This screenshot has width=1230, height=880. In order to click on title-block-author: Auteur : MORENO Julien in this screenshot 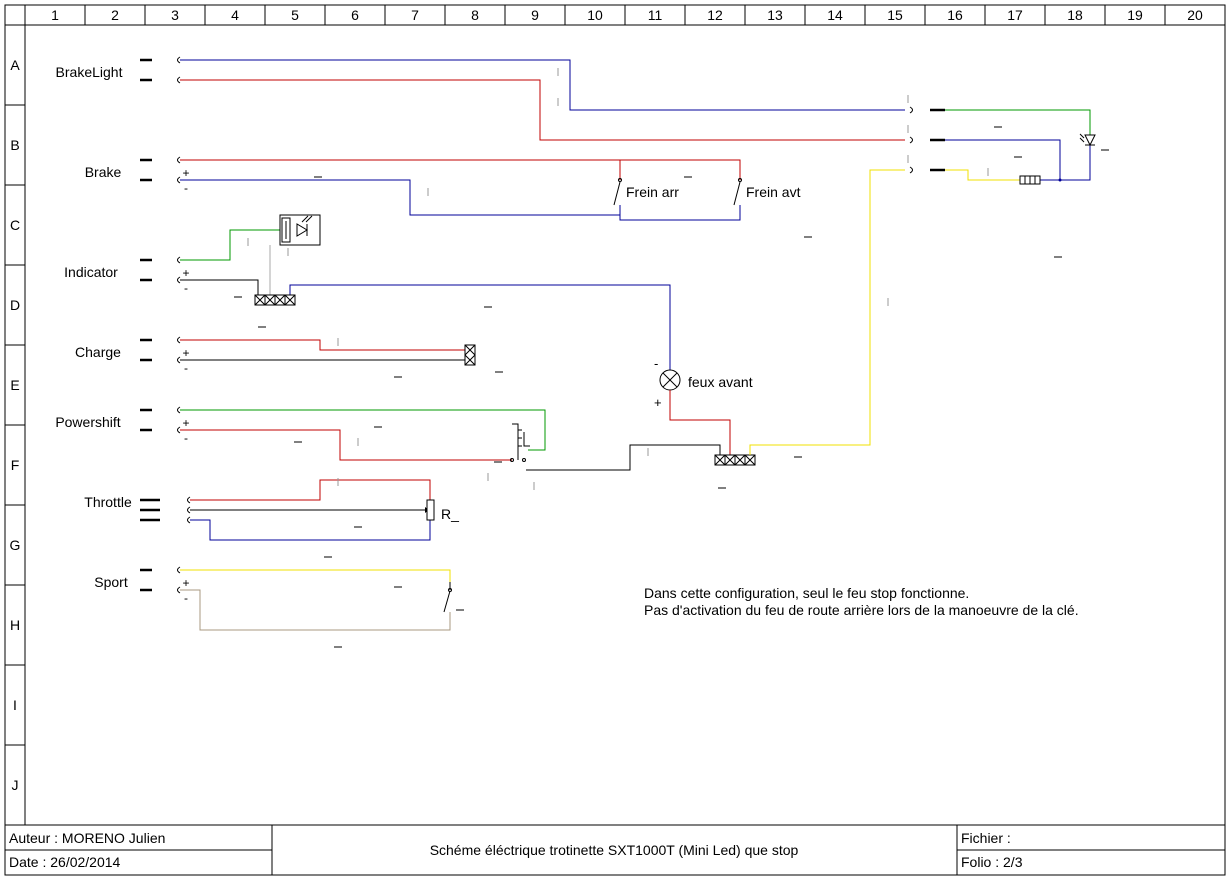, I will do `click(87, 838)`.